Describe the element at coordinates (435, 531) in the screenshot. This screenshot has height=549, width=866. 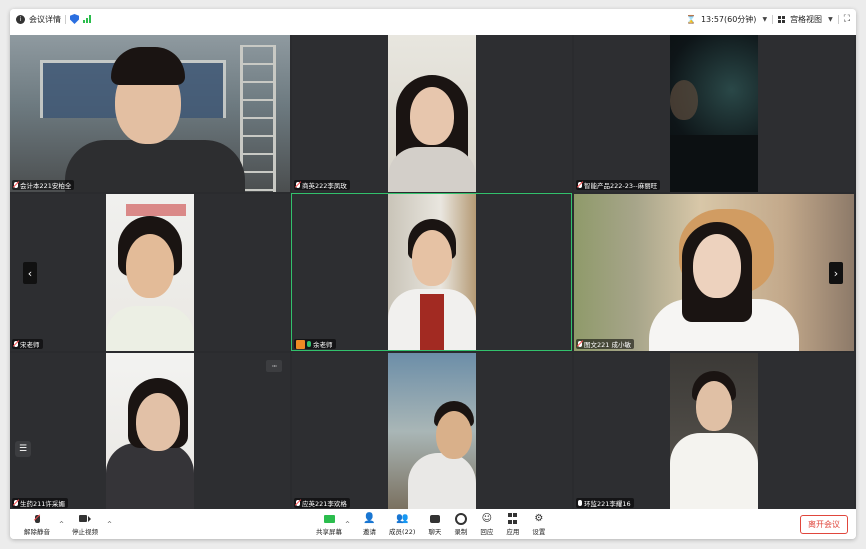
I see `chat-label: 聊天` at that location.